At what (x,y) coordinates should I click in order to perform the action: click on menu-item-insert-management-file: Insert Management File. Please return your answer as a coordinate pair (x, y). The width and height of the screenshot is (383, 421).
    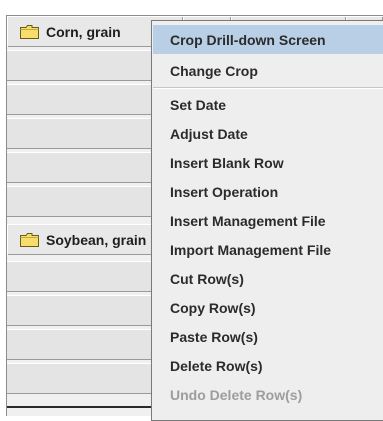
    Looking at the image, I should click on (268, 220).